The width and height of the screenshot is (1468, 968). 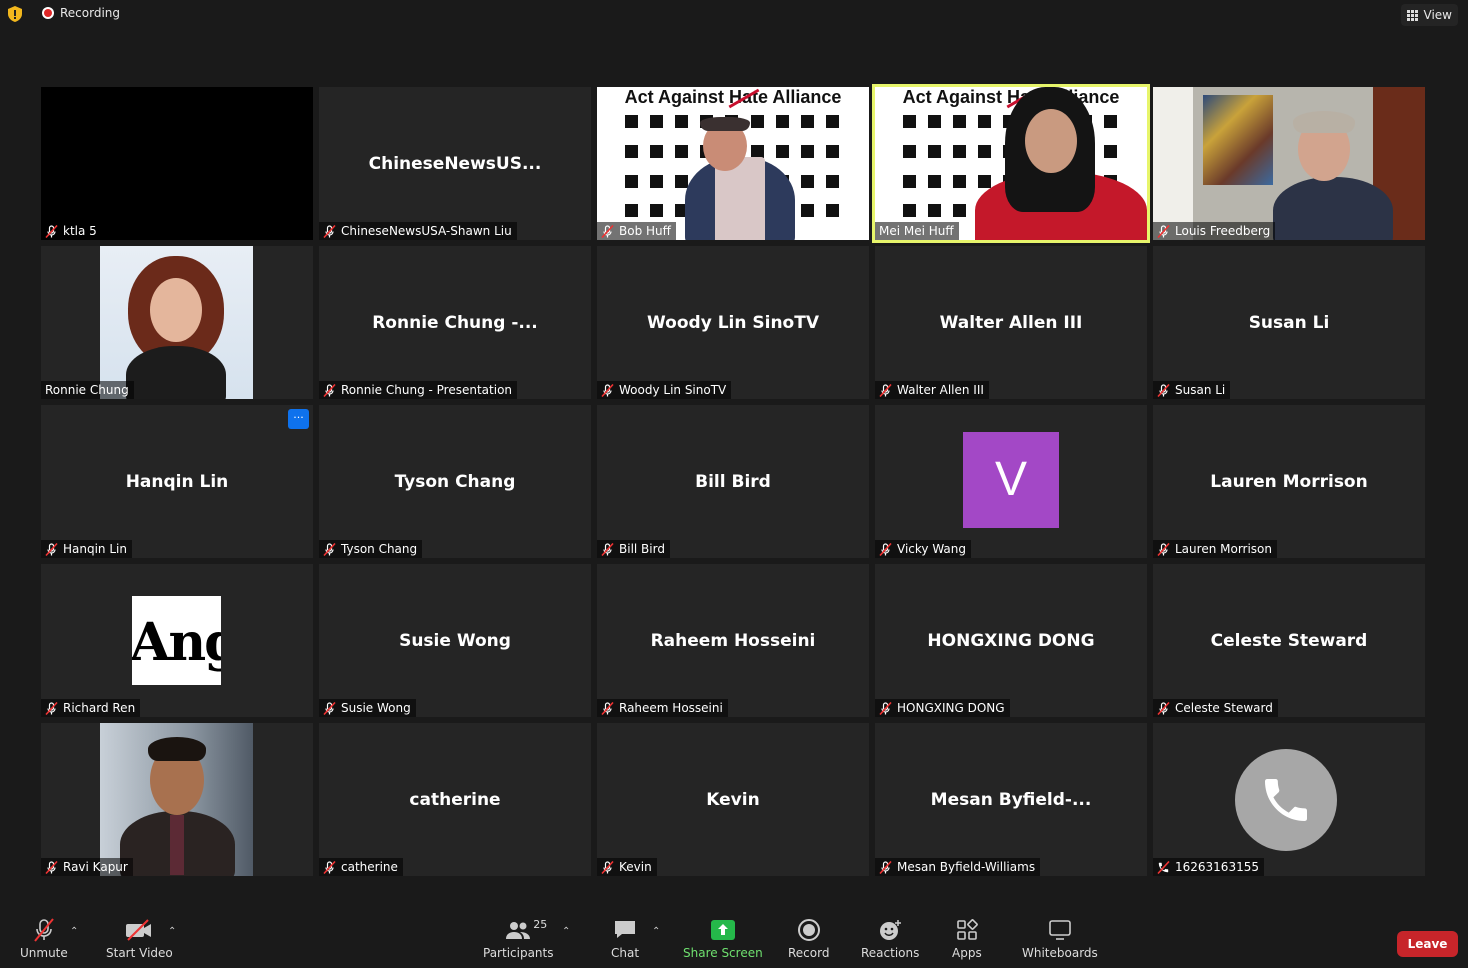 What do you see at coordinates (733, 163) in the screenshot?
I see `video-tile: Act Against Hate Alliance Bob Huff` at bounding box center [733, 163].